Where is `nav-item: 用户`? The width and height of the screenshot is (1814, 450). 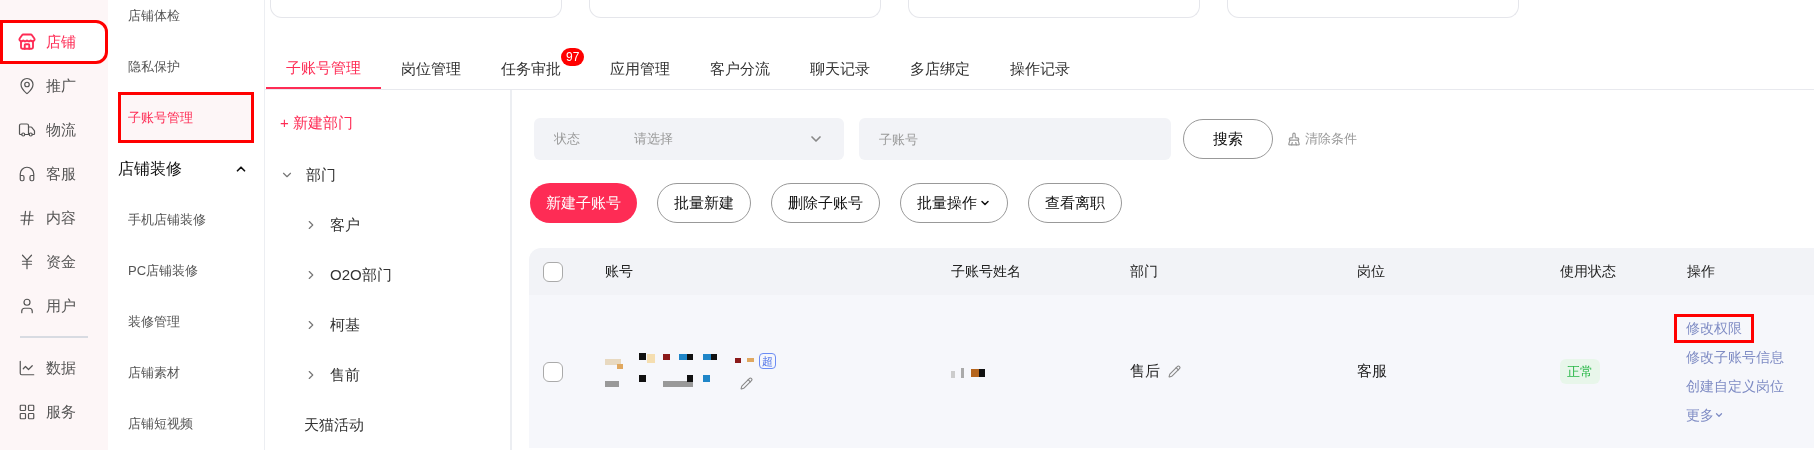 nav-item: 用户 is located at coordinates (54, 306).